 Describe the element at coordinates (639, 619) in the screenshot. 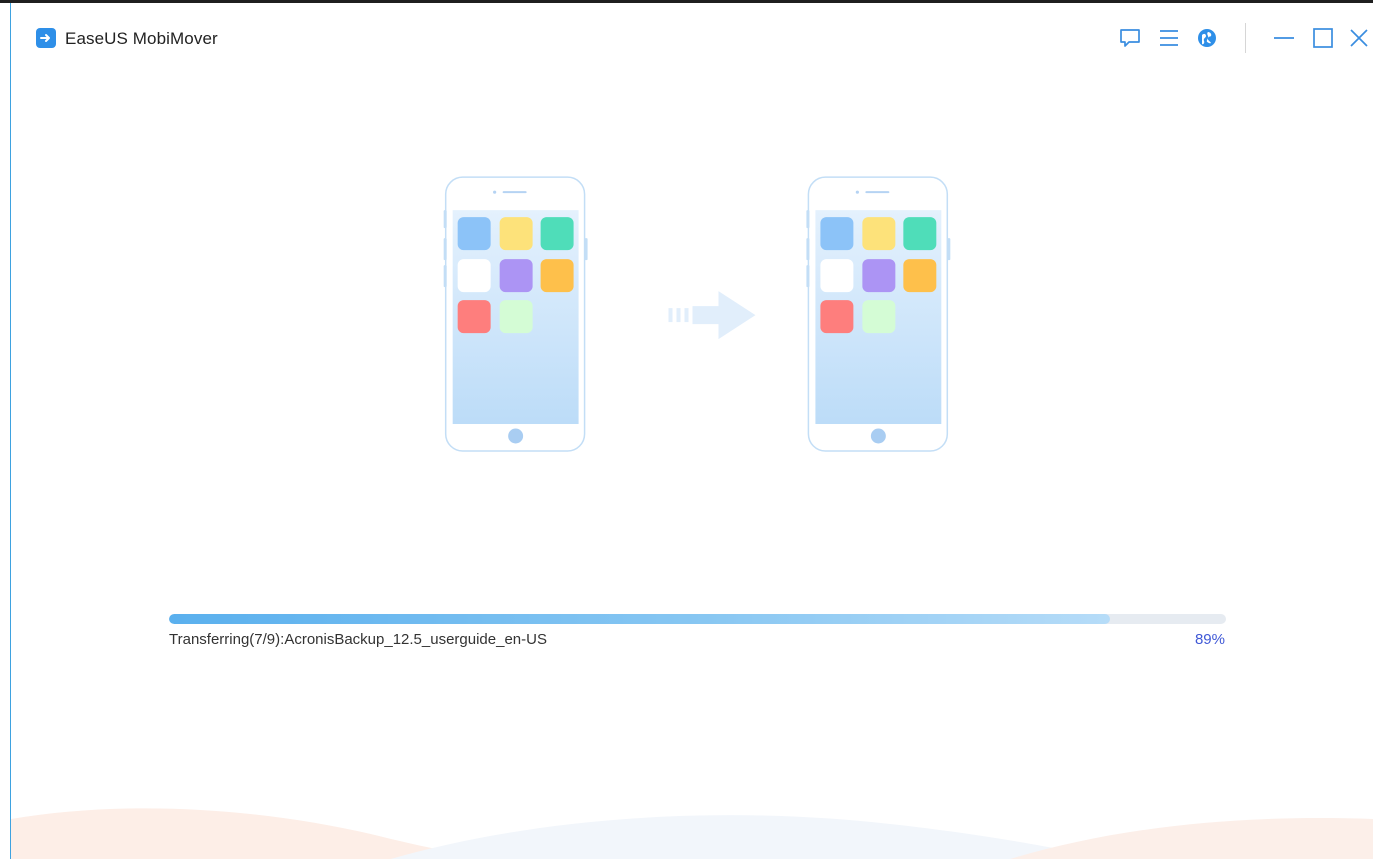

I see `transfer-progress-fill` at that location.